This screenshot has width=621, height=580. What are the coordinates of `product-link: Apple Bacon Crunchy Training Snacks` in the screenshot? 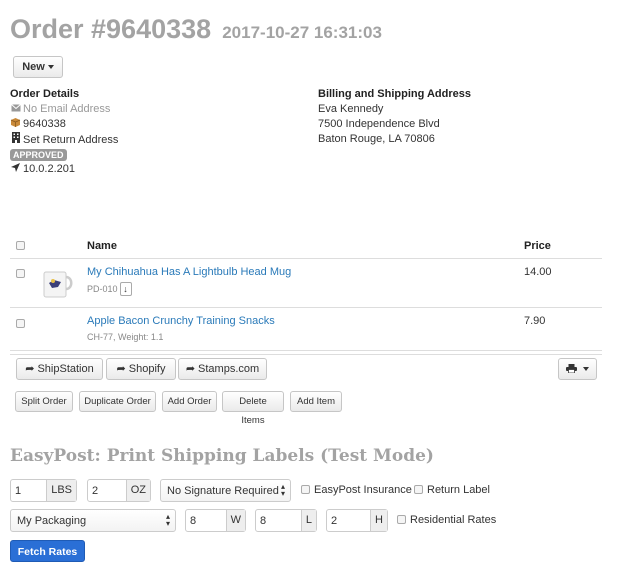 It's located at (181, 321).